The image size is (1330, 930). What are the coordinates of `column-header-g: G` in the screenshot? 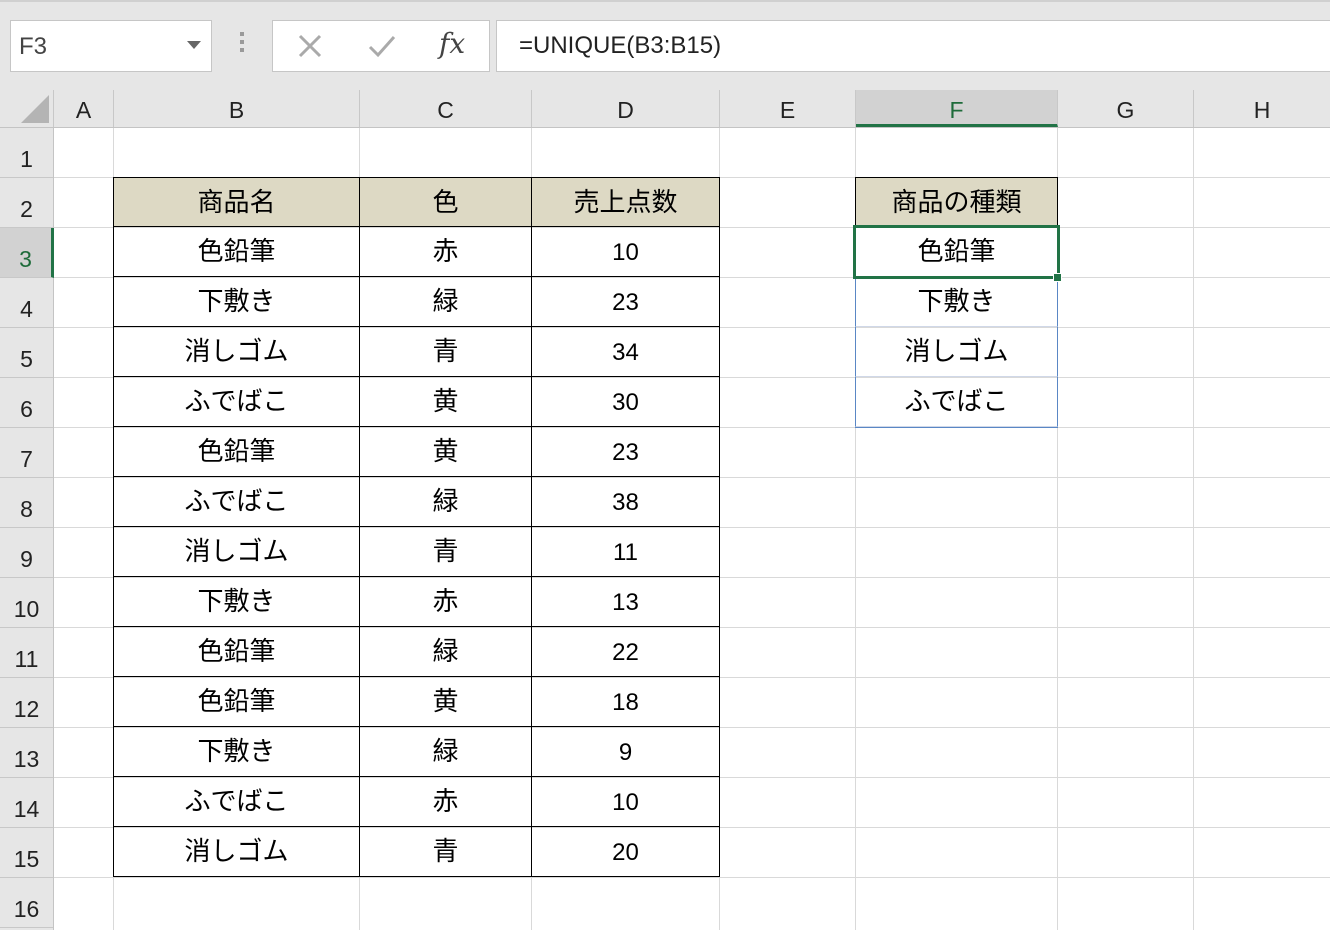 It's located at (1126, 108).